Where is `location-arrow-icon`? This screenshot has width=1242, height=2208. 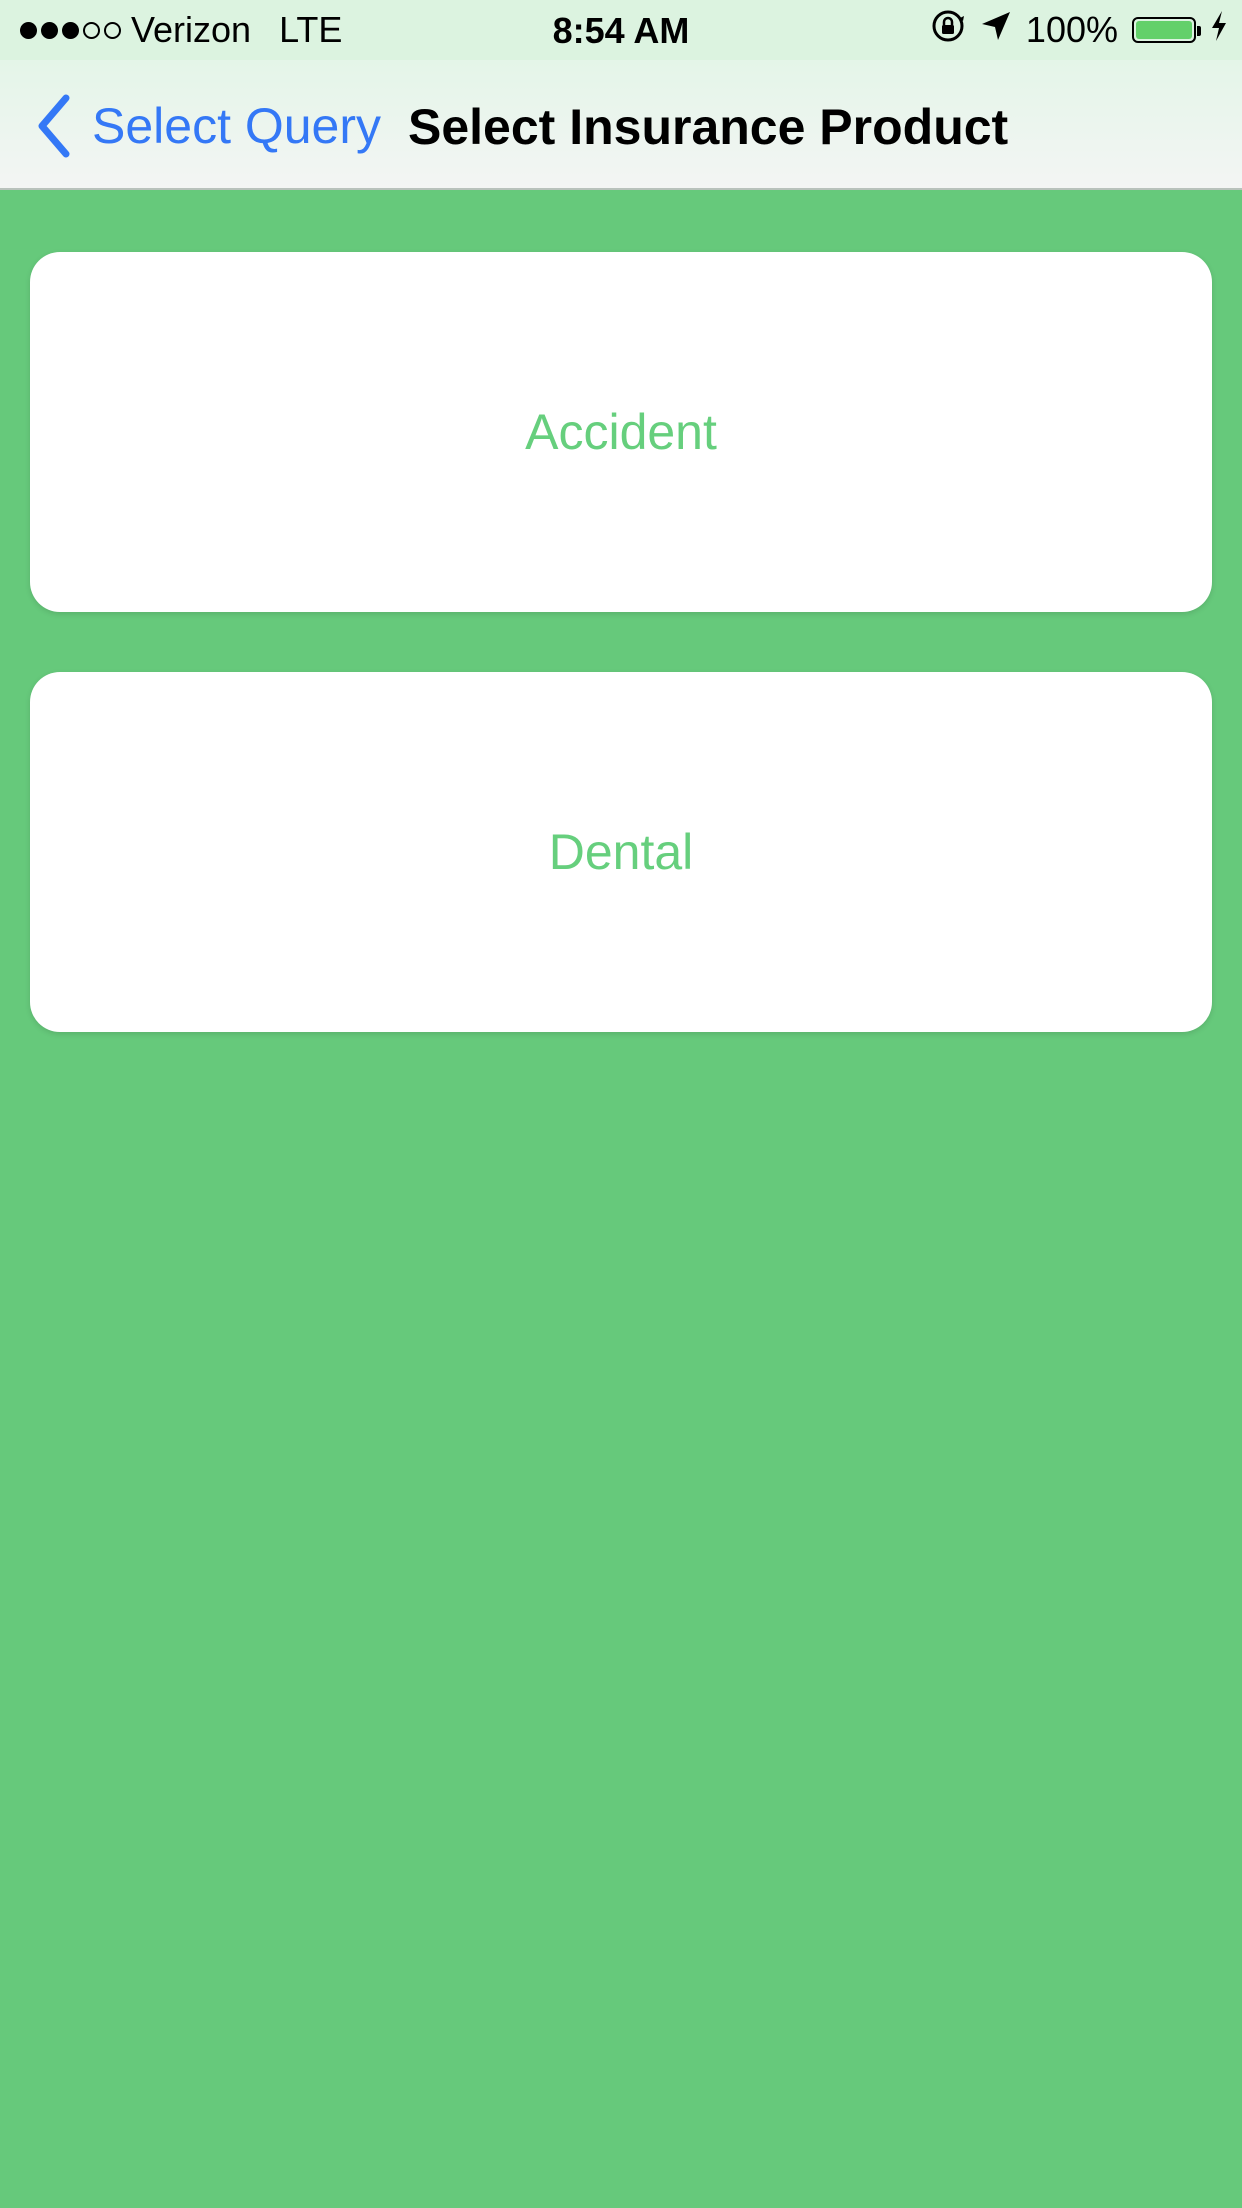
location-arrow-icon is located at coordinates (996, 30).